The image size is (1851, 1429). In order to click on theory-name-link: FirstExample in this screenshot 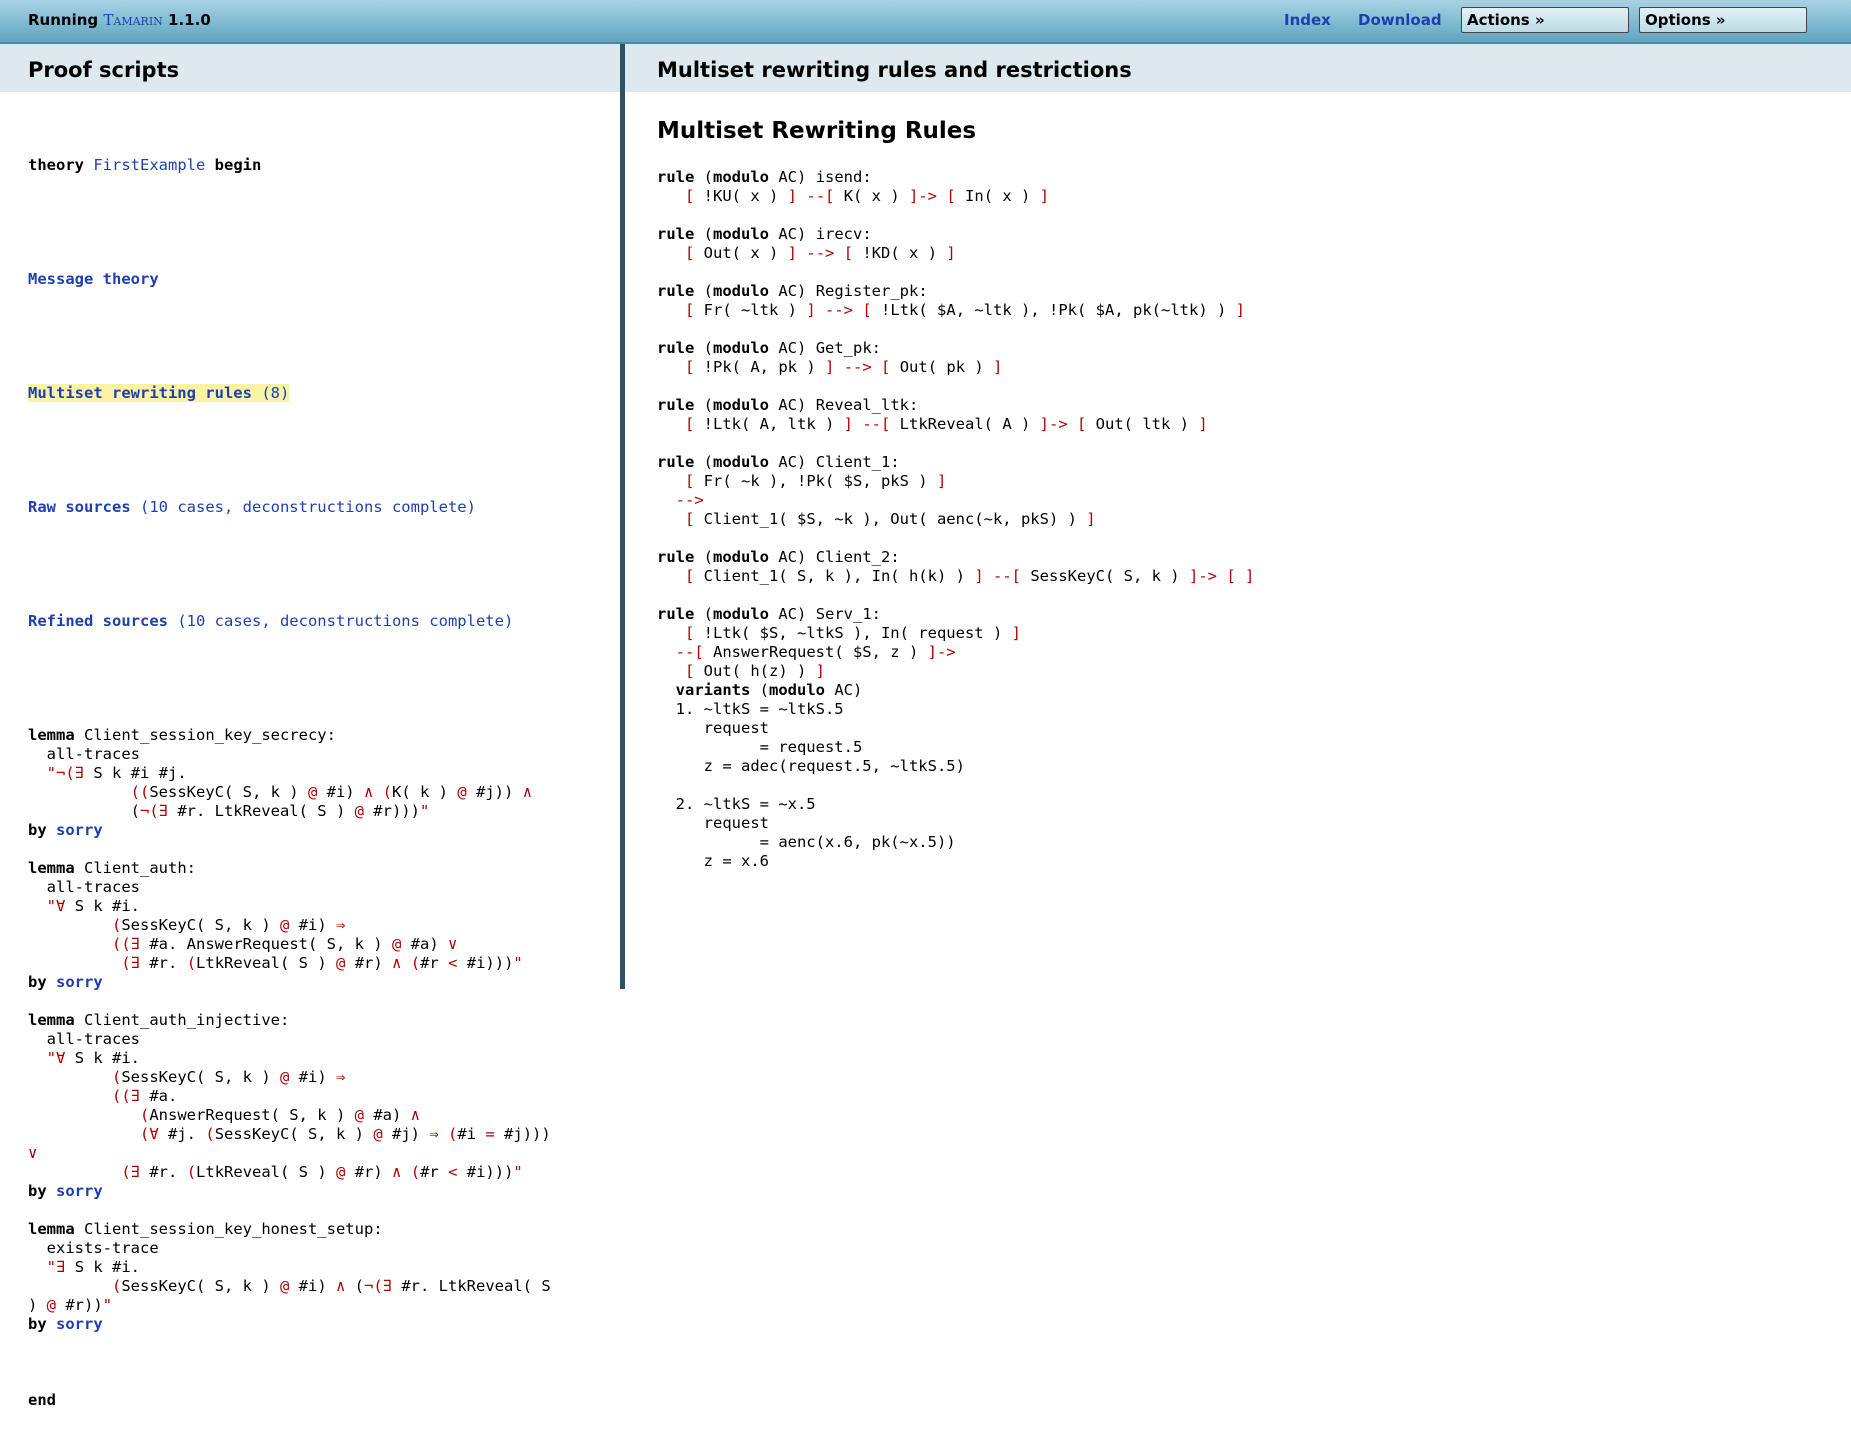, I will do `click(149, 165)`.